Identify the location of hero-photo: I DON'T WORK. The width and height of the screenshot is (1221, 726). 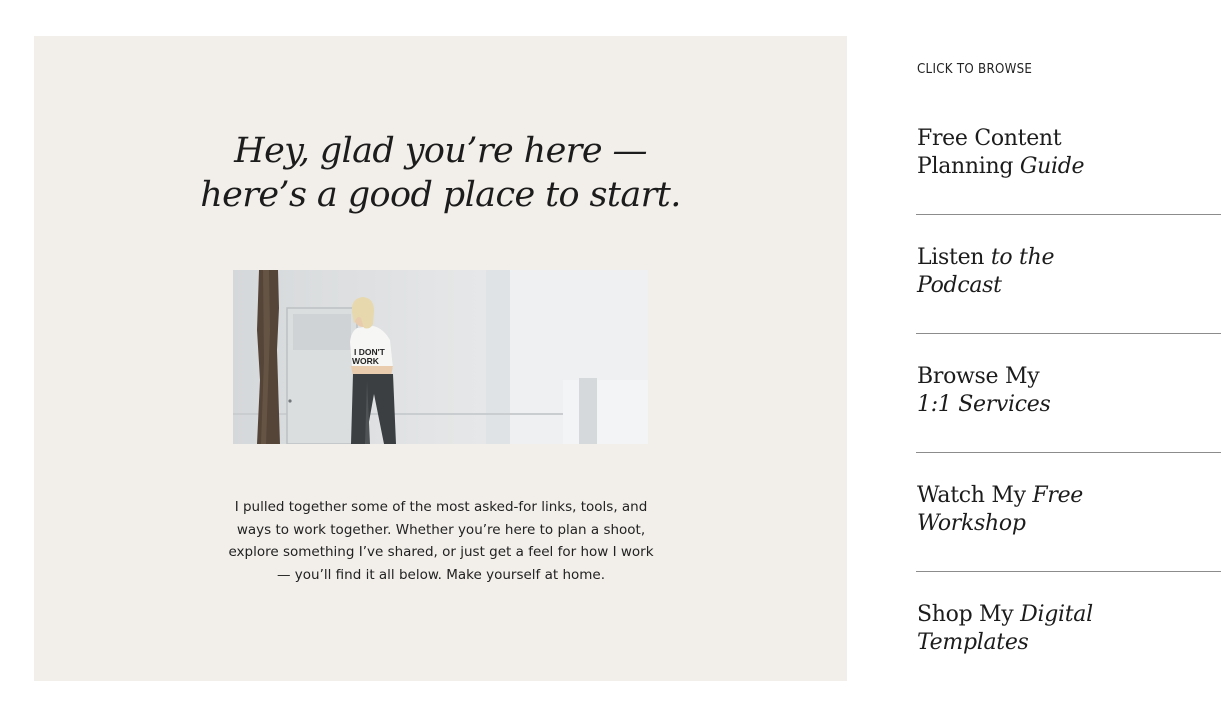
(440, 357).